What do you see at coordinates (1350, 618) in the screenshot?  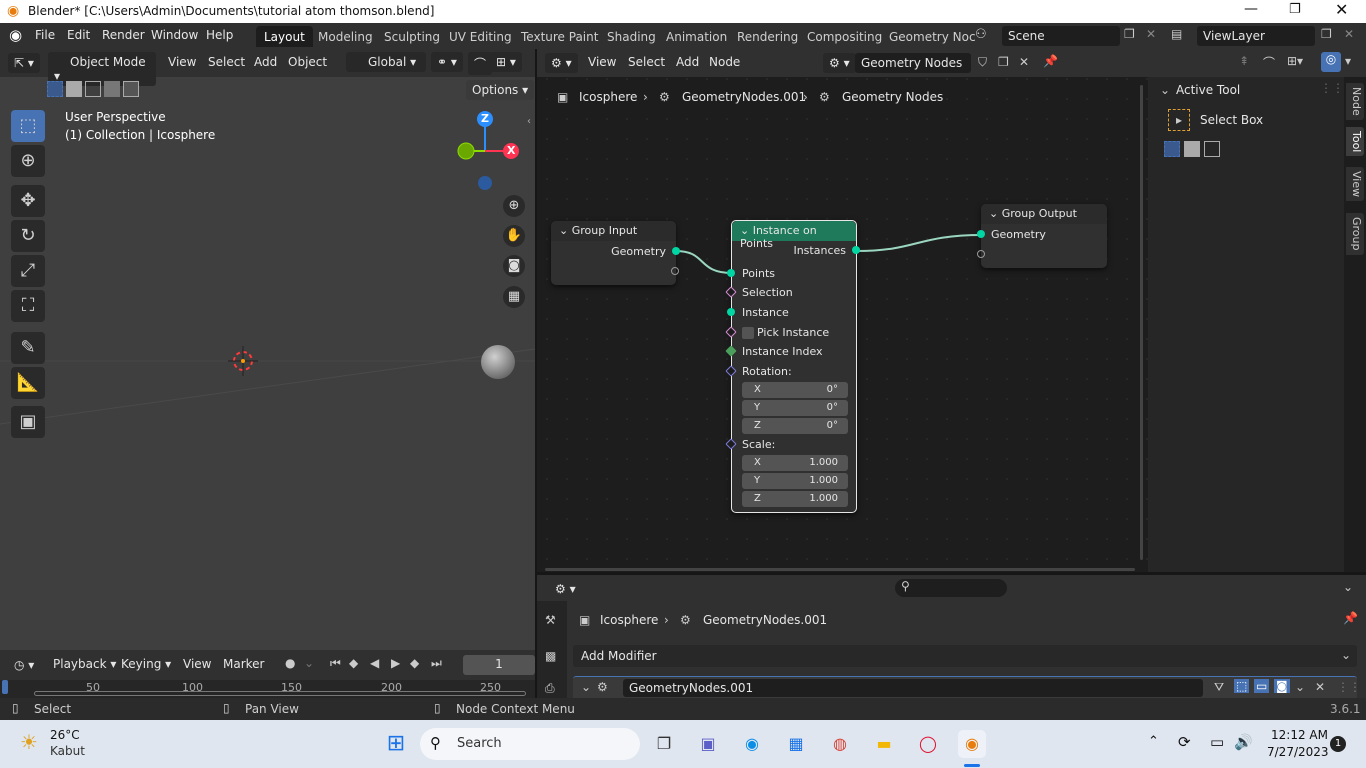 I see `prop-pin-icon: 📌` at bounding box center [1350, 618].